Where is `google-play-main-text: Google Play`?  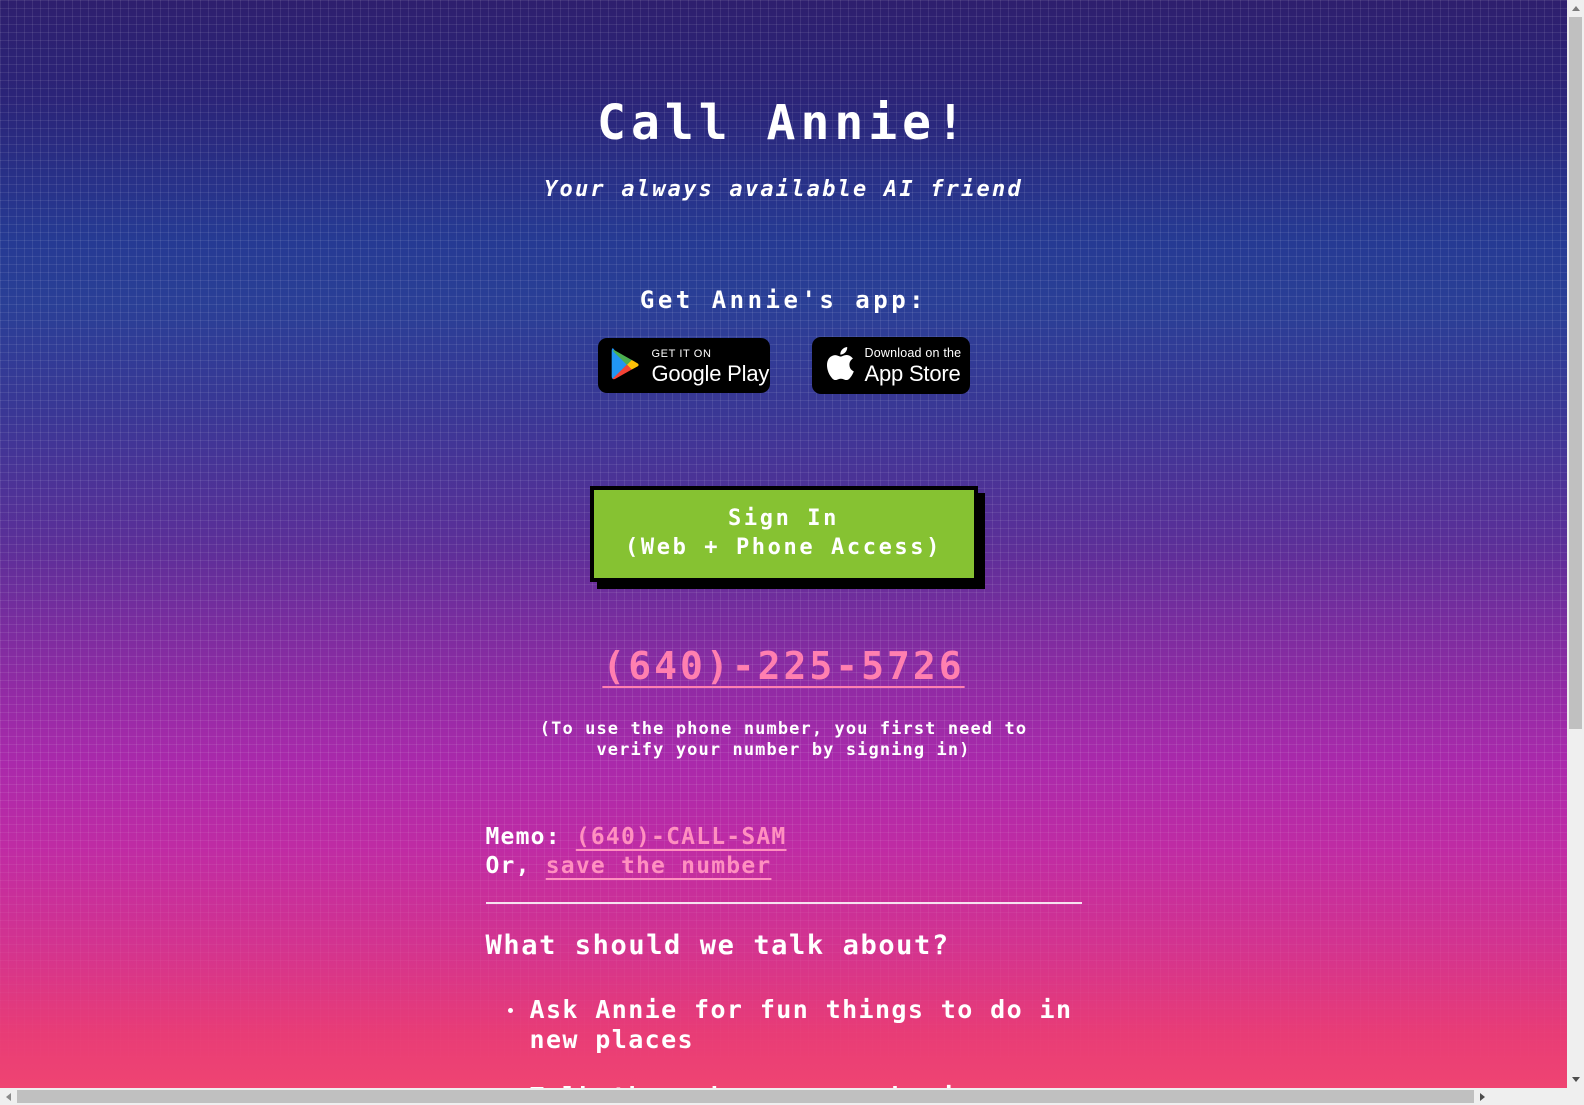 google-play-main-text: Google Play is located at coordinates (710, 374).